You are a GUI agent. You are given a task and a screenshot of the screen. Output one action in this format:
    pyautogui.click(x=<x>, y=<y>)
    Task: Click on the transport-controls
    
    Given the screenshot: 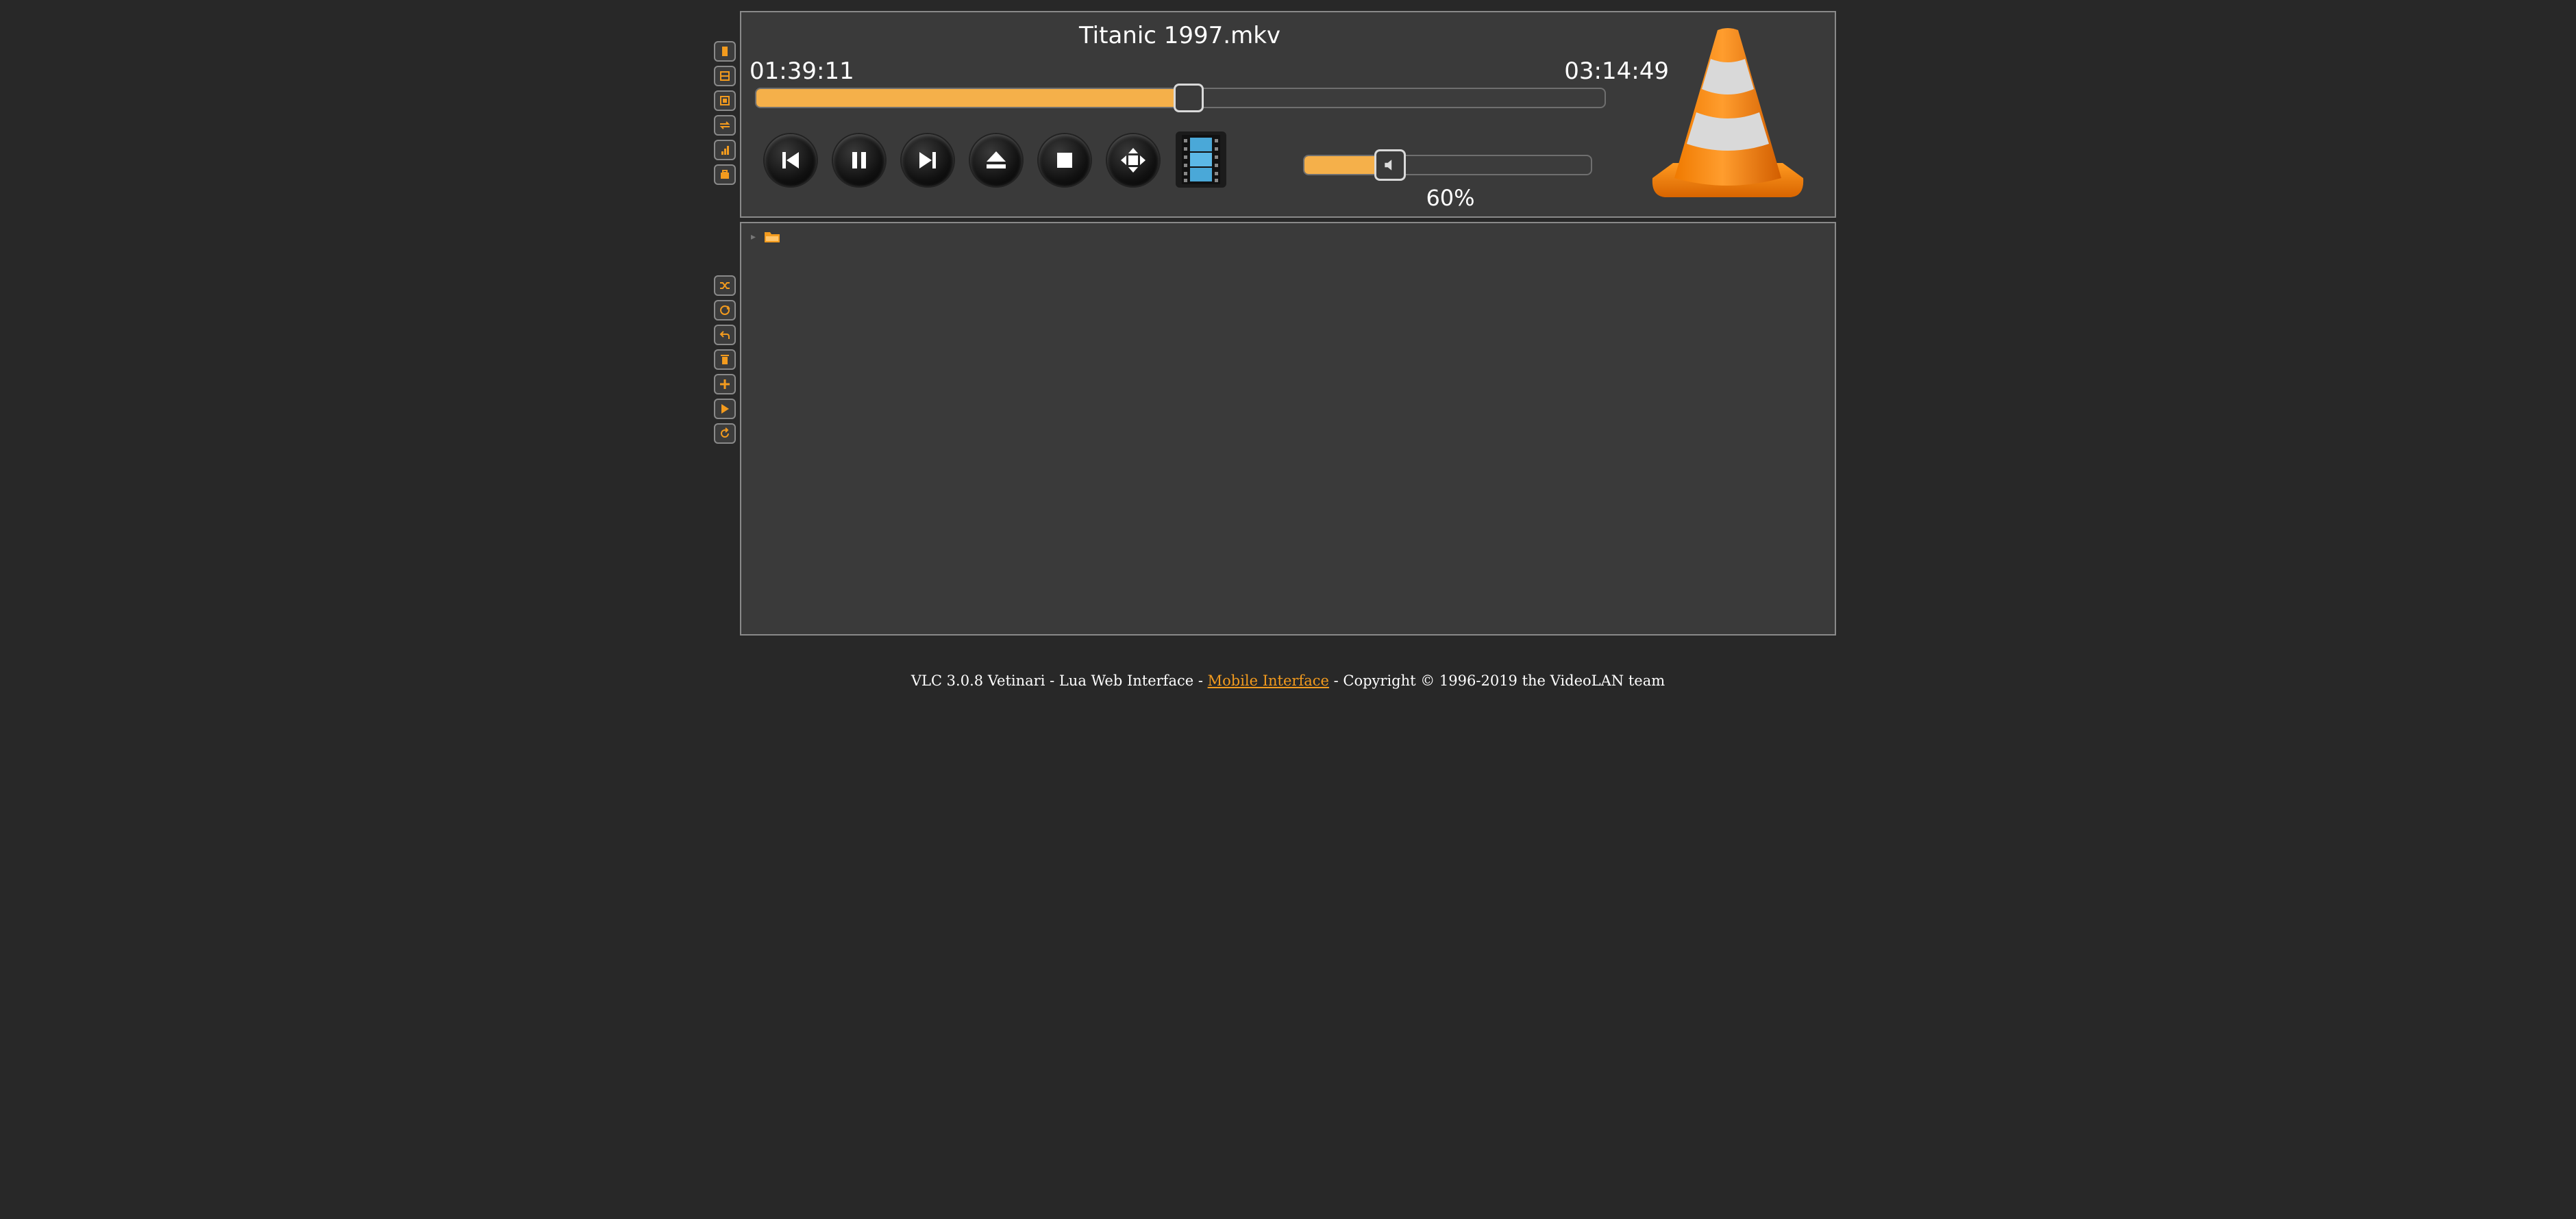 What is the action you would take?
    pyautogui.click(x=995, y=159)
    